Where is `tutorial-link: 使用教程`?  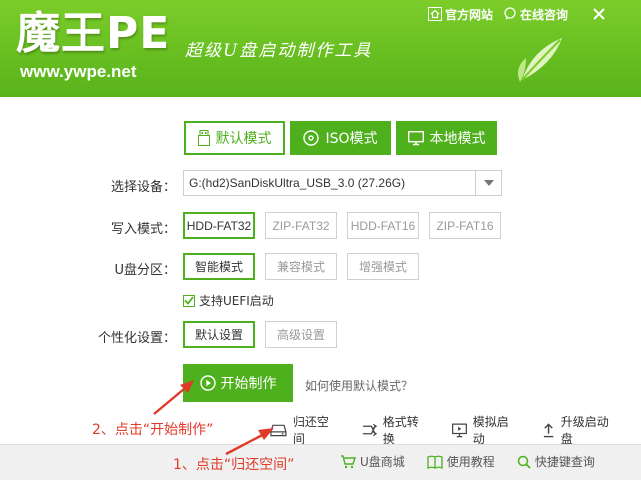 tutorial-link: 使用教程 is located at coordinates (461, 461).